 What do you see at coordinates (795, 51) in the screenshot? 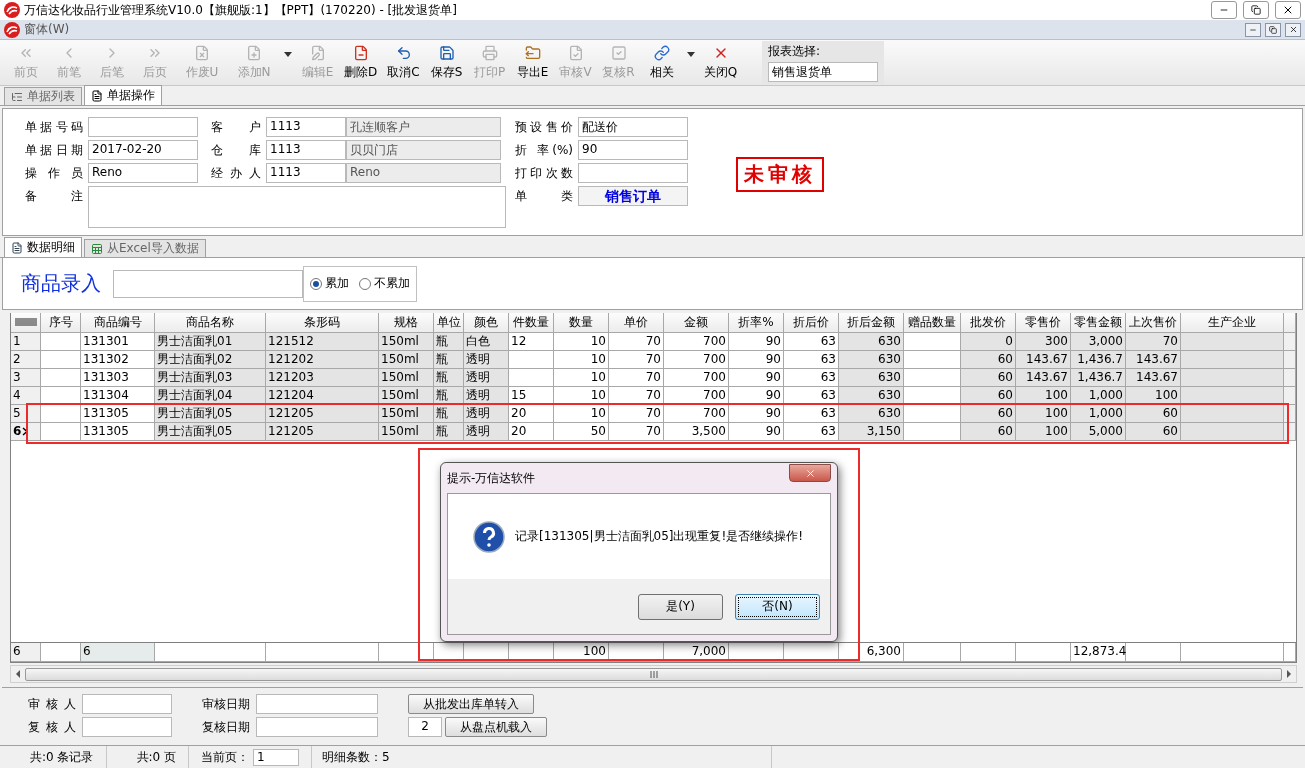
I see `report-select-label: 报表选择:` at bounding box center [795, 51].